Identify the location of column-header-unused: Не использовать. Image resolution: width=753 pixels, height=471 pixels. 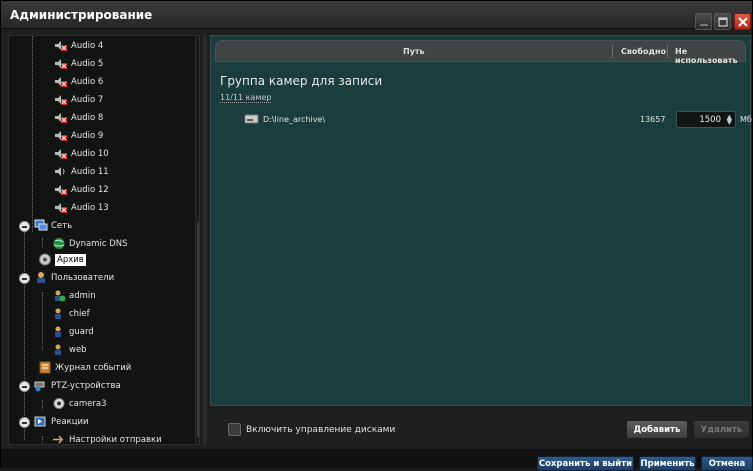
(710, 56).